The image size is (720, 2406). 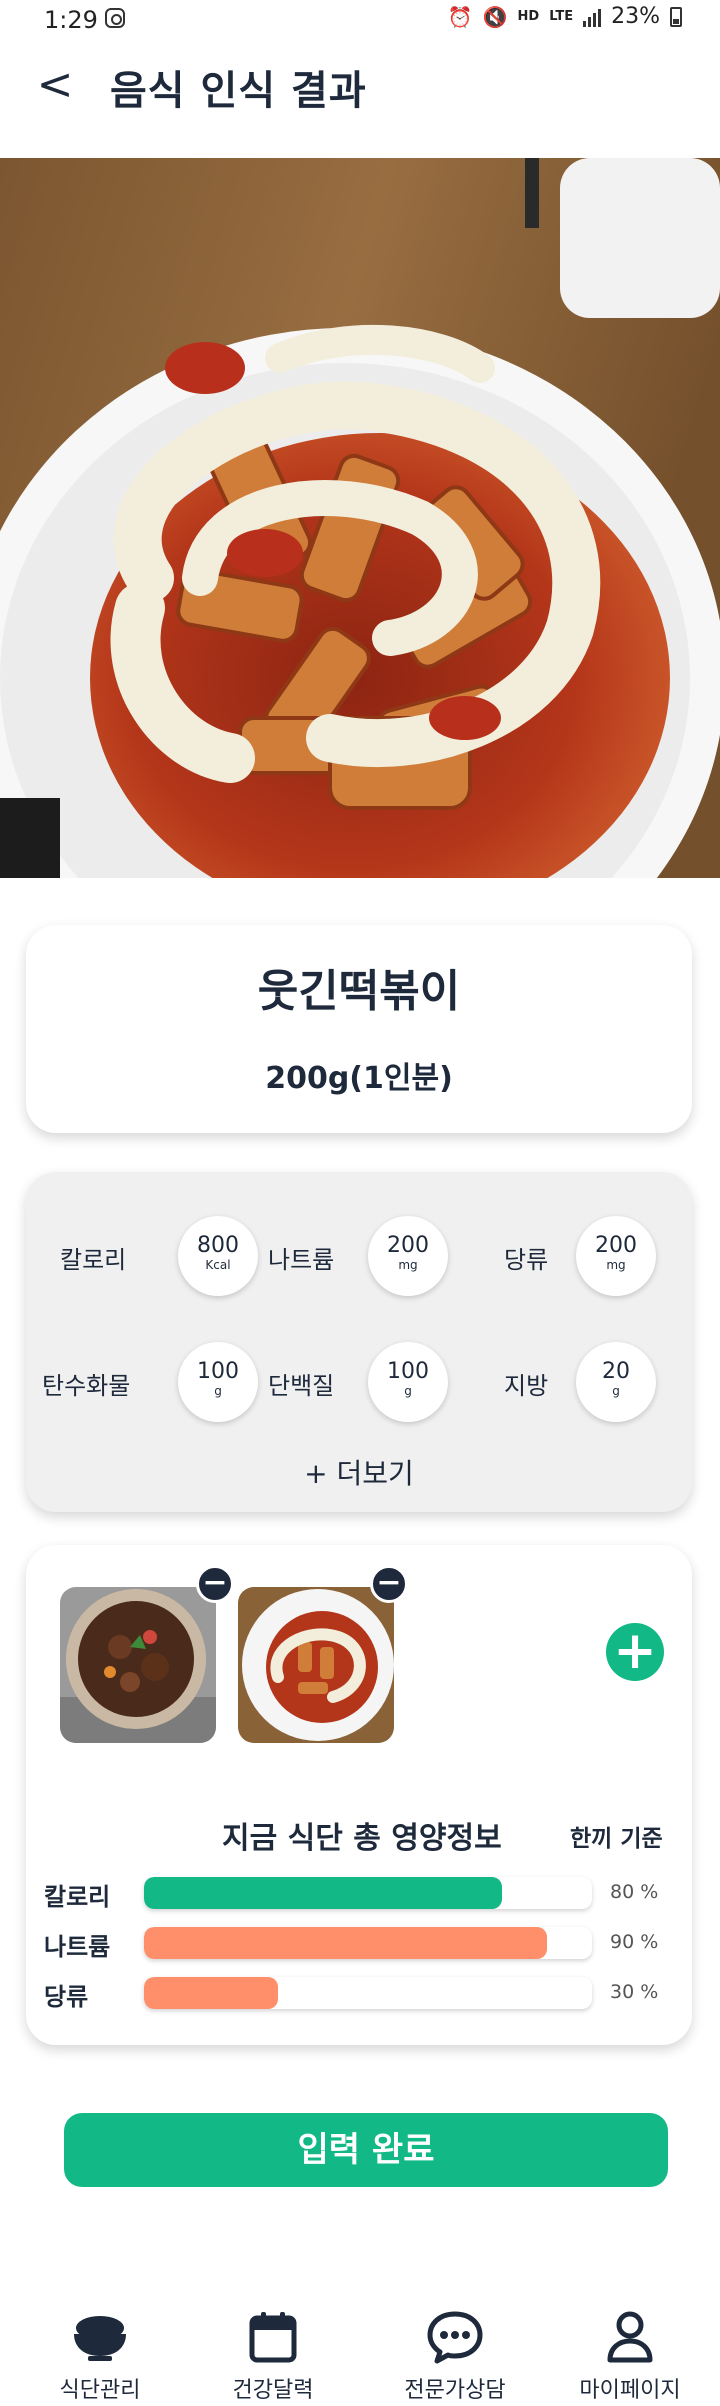 I want to click on nutrient-bar-calories: 칼로리 80 %, so click(x=359, y=1893).